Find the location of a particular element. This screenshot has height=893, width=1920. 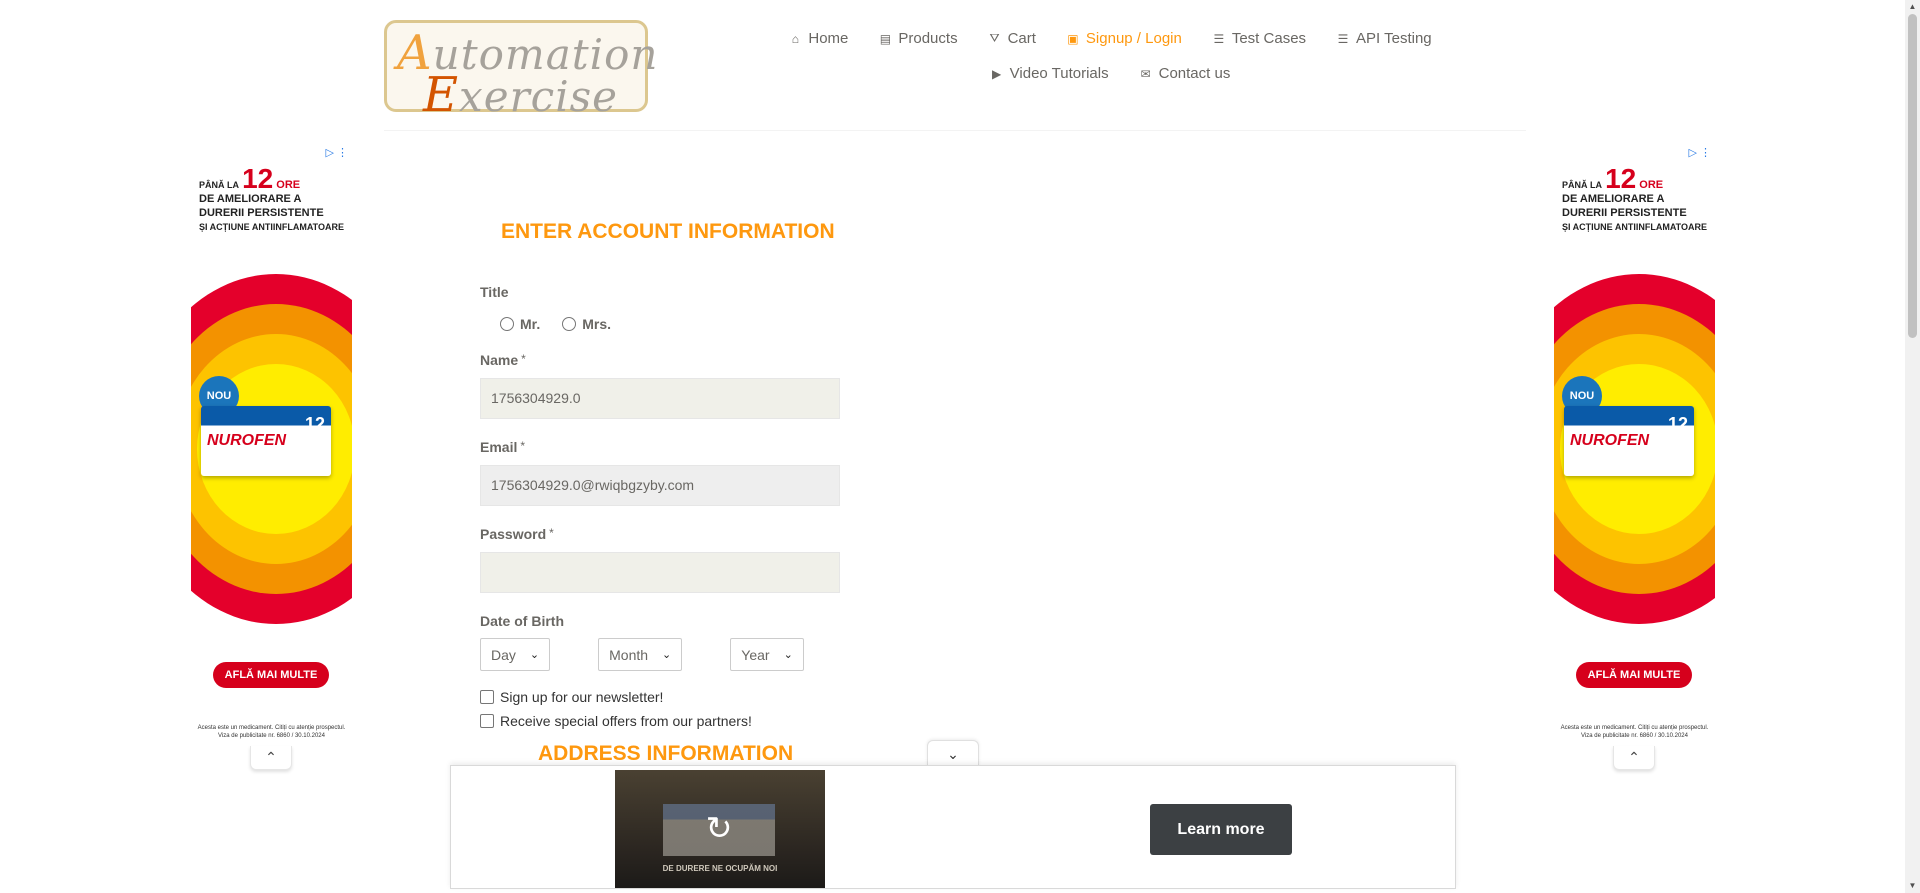

video-caption: DE DURERE NE OCUPĂM NOI is located at coordinates (720, 868).